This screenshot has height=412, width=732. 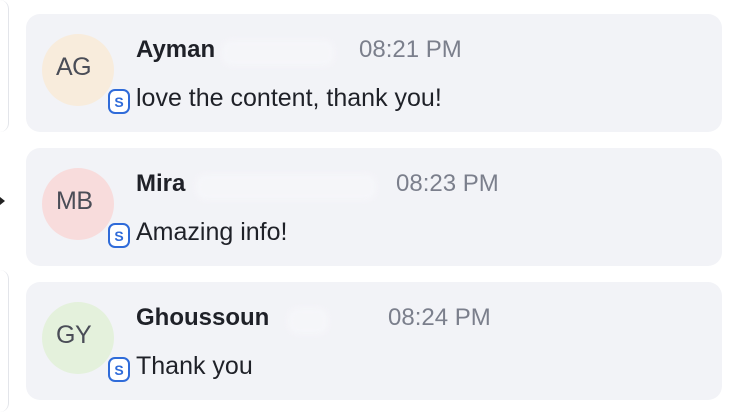 I want to click on message-text: Thank you, so click(x=194, y=366).